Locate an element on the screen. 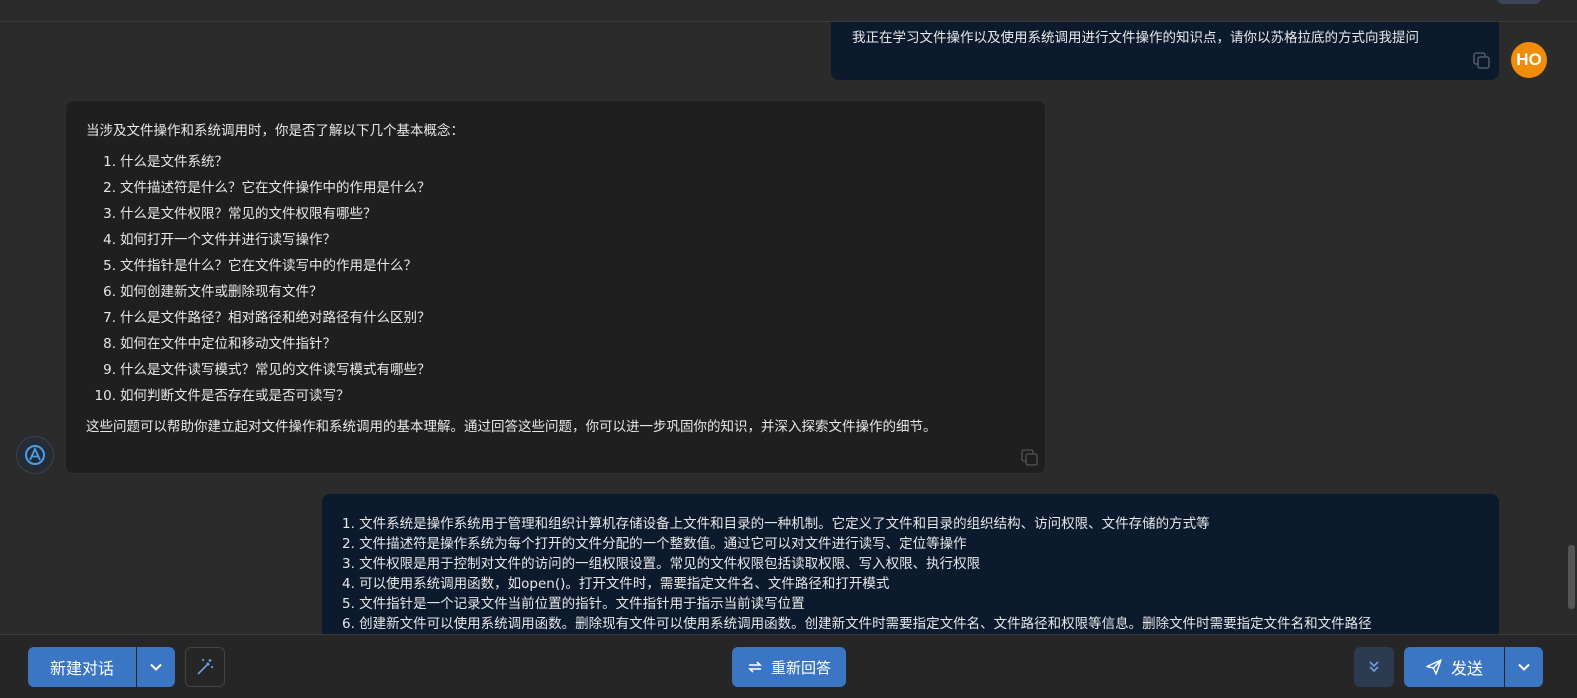  scrollbar-thumb is located at coordinates (1571, 577).